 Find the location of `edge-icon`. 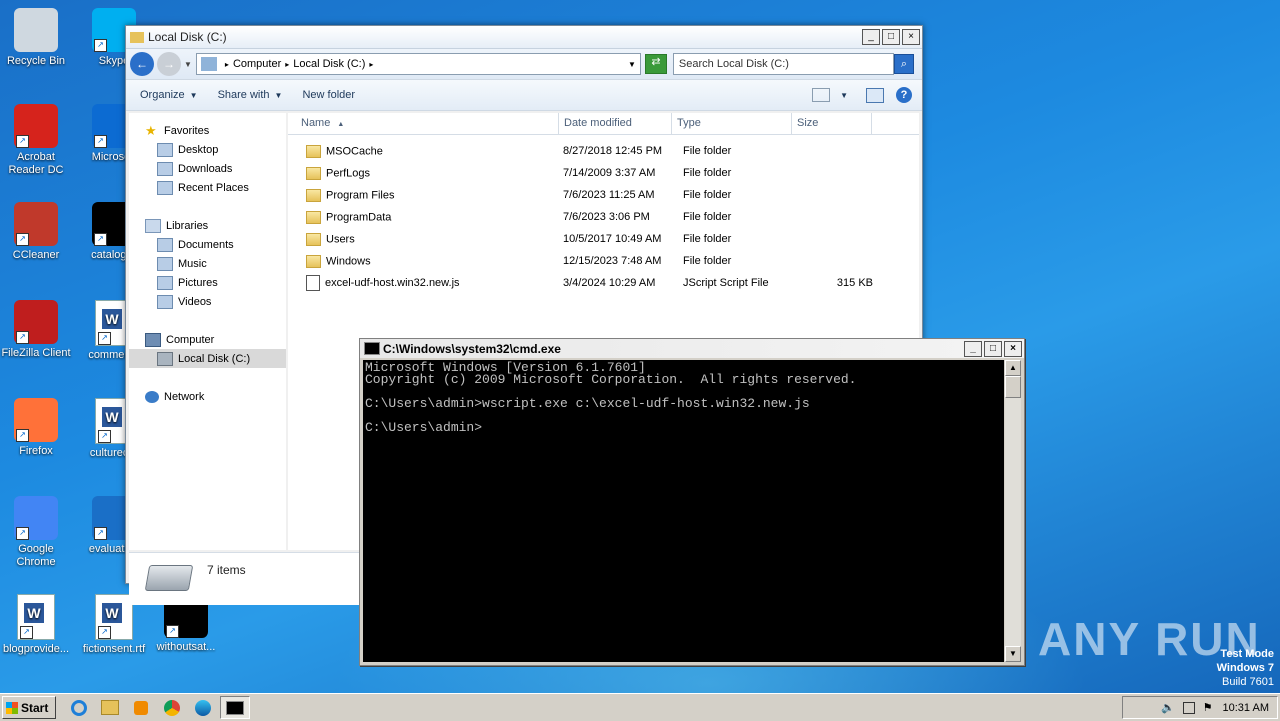

edge-icon is located at coordinates (203, 707).